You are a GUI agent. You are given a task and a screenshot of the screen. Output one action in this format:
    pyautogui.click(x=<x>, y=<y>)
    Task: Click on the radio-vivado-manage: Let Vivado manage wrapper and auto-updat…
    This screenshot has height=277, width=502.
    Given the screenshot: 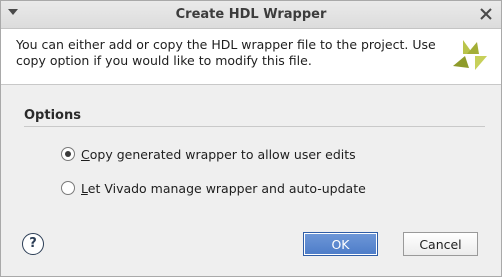 What is the action you would take?
    pyautogui.click(x=213, y=188)
    